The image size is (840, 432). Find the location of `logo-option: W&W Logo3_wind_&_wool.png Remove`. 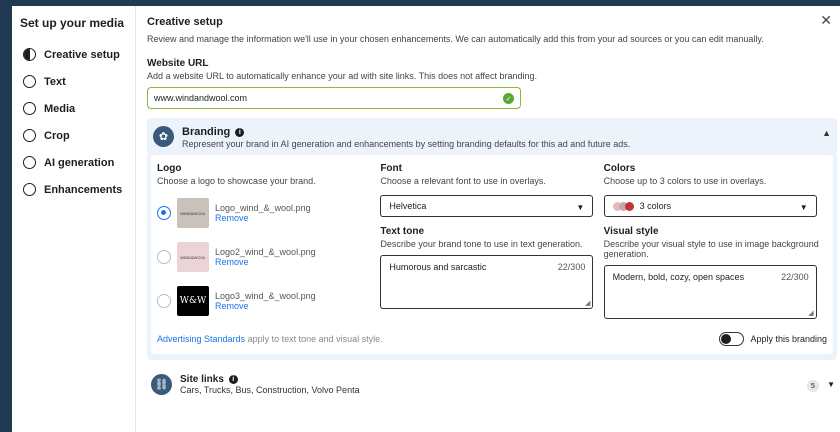

logo-option: W&W Logo3_wind_&_wool.png Remove is located at coordinates (268, 301).